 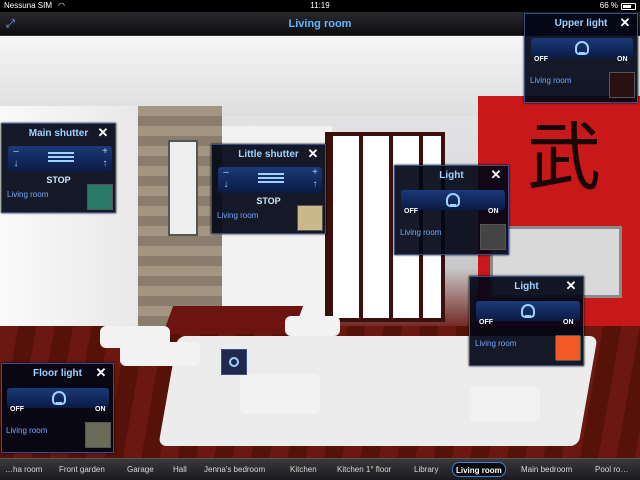 I want to click on tab-kitchen-1-floor: Kitchen 1° floor, so click(x=364, y=469).